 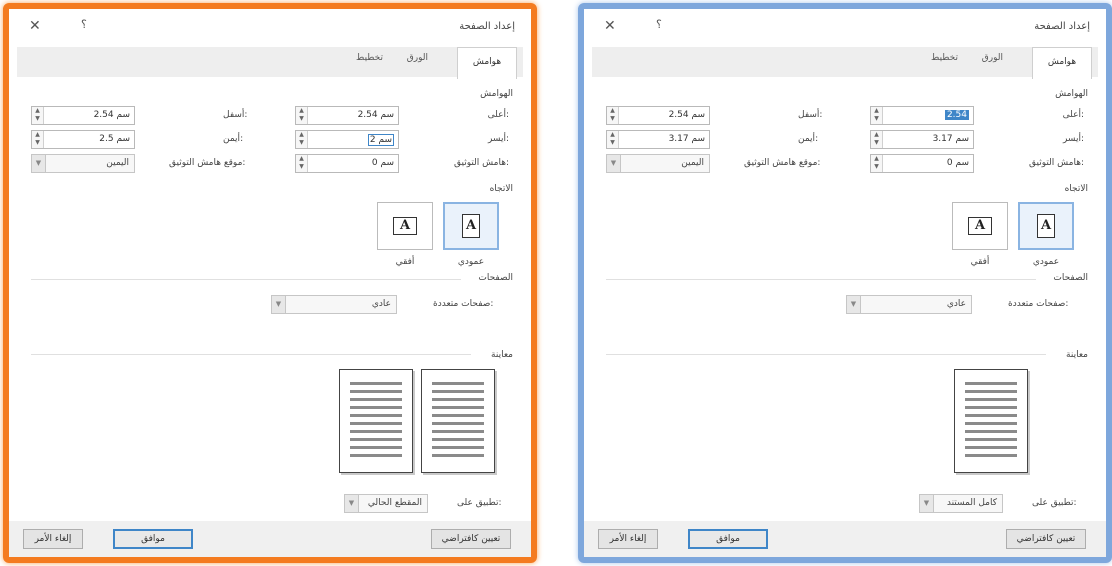 I want to click on top-margin-value: 2.54, so click(x=956, y=115).